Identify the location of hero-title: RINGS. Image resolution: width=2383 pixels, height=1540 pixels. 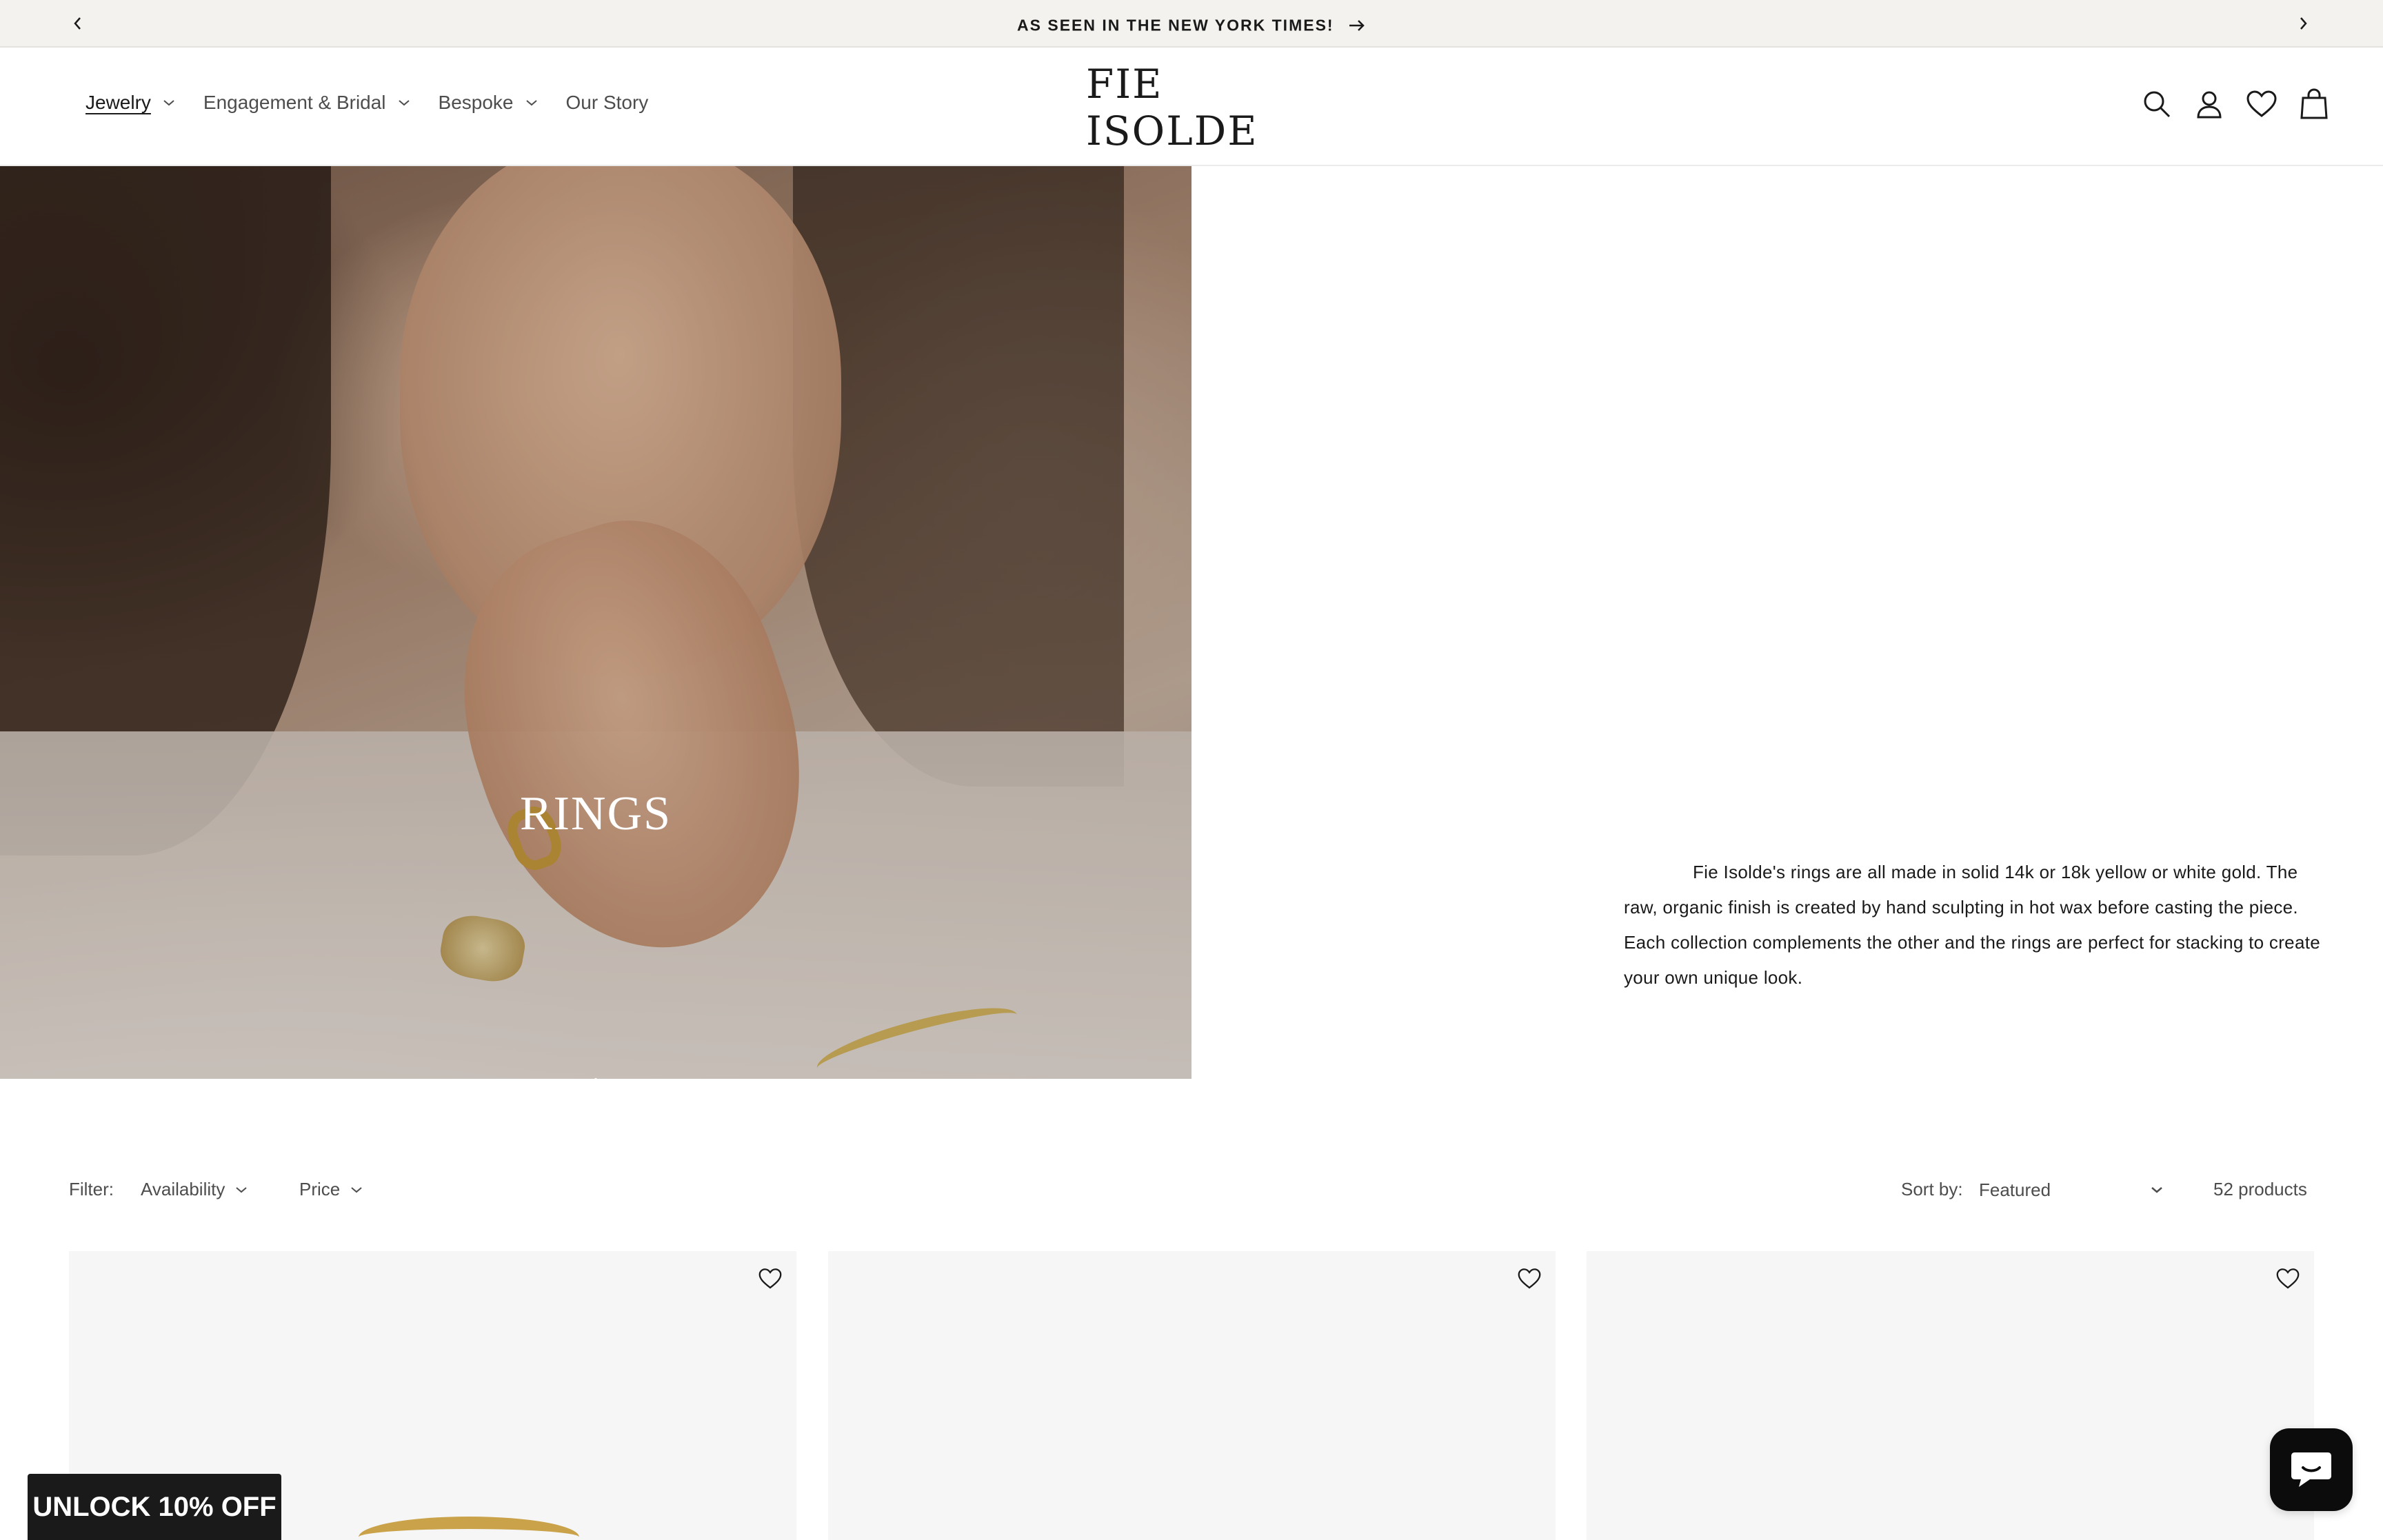
(595, 814).